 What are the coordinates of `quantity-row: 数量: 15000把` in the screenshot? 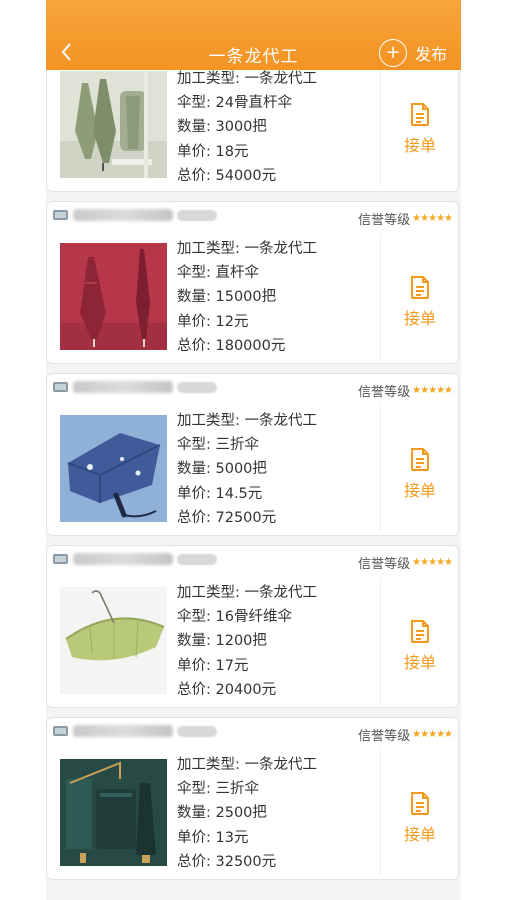 It's located at (227, 297).